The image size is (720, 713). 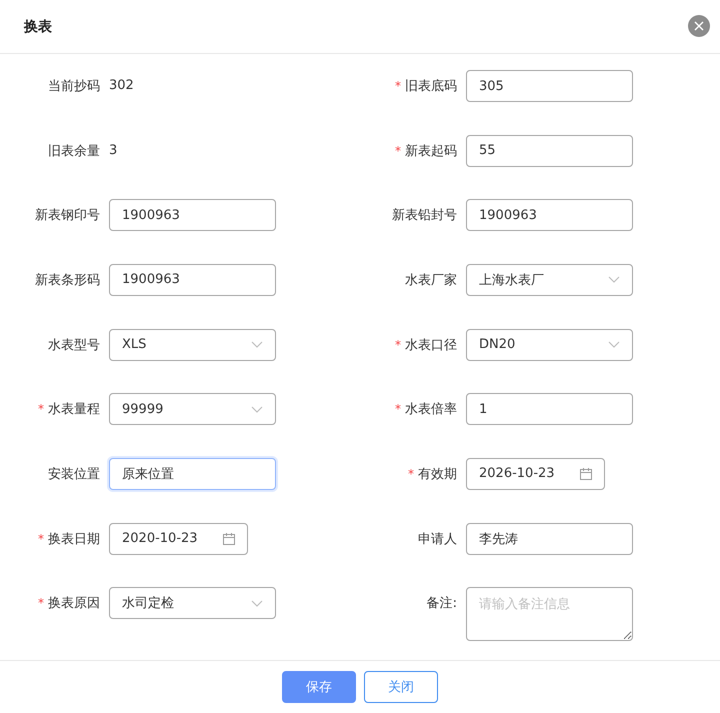 I want to click on field-label: 水表厂家, so click(x=431, y=280).